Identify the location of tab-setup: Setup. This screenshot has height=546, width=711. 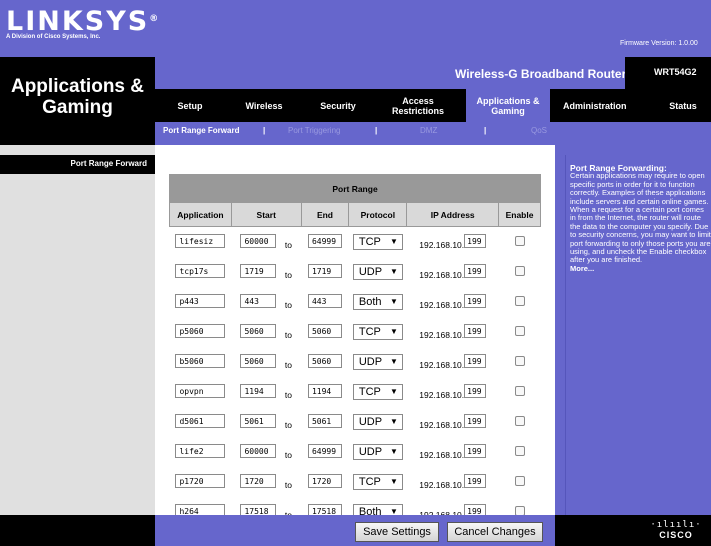
(190, 105).